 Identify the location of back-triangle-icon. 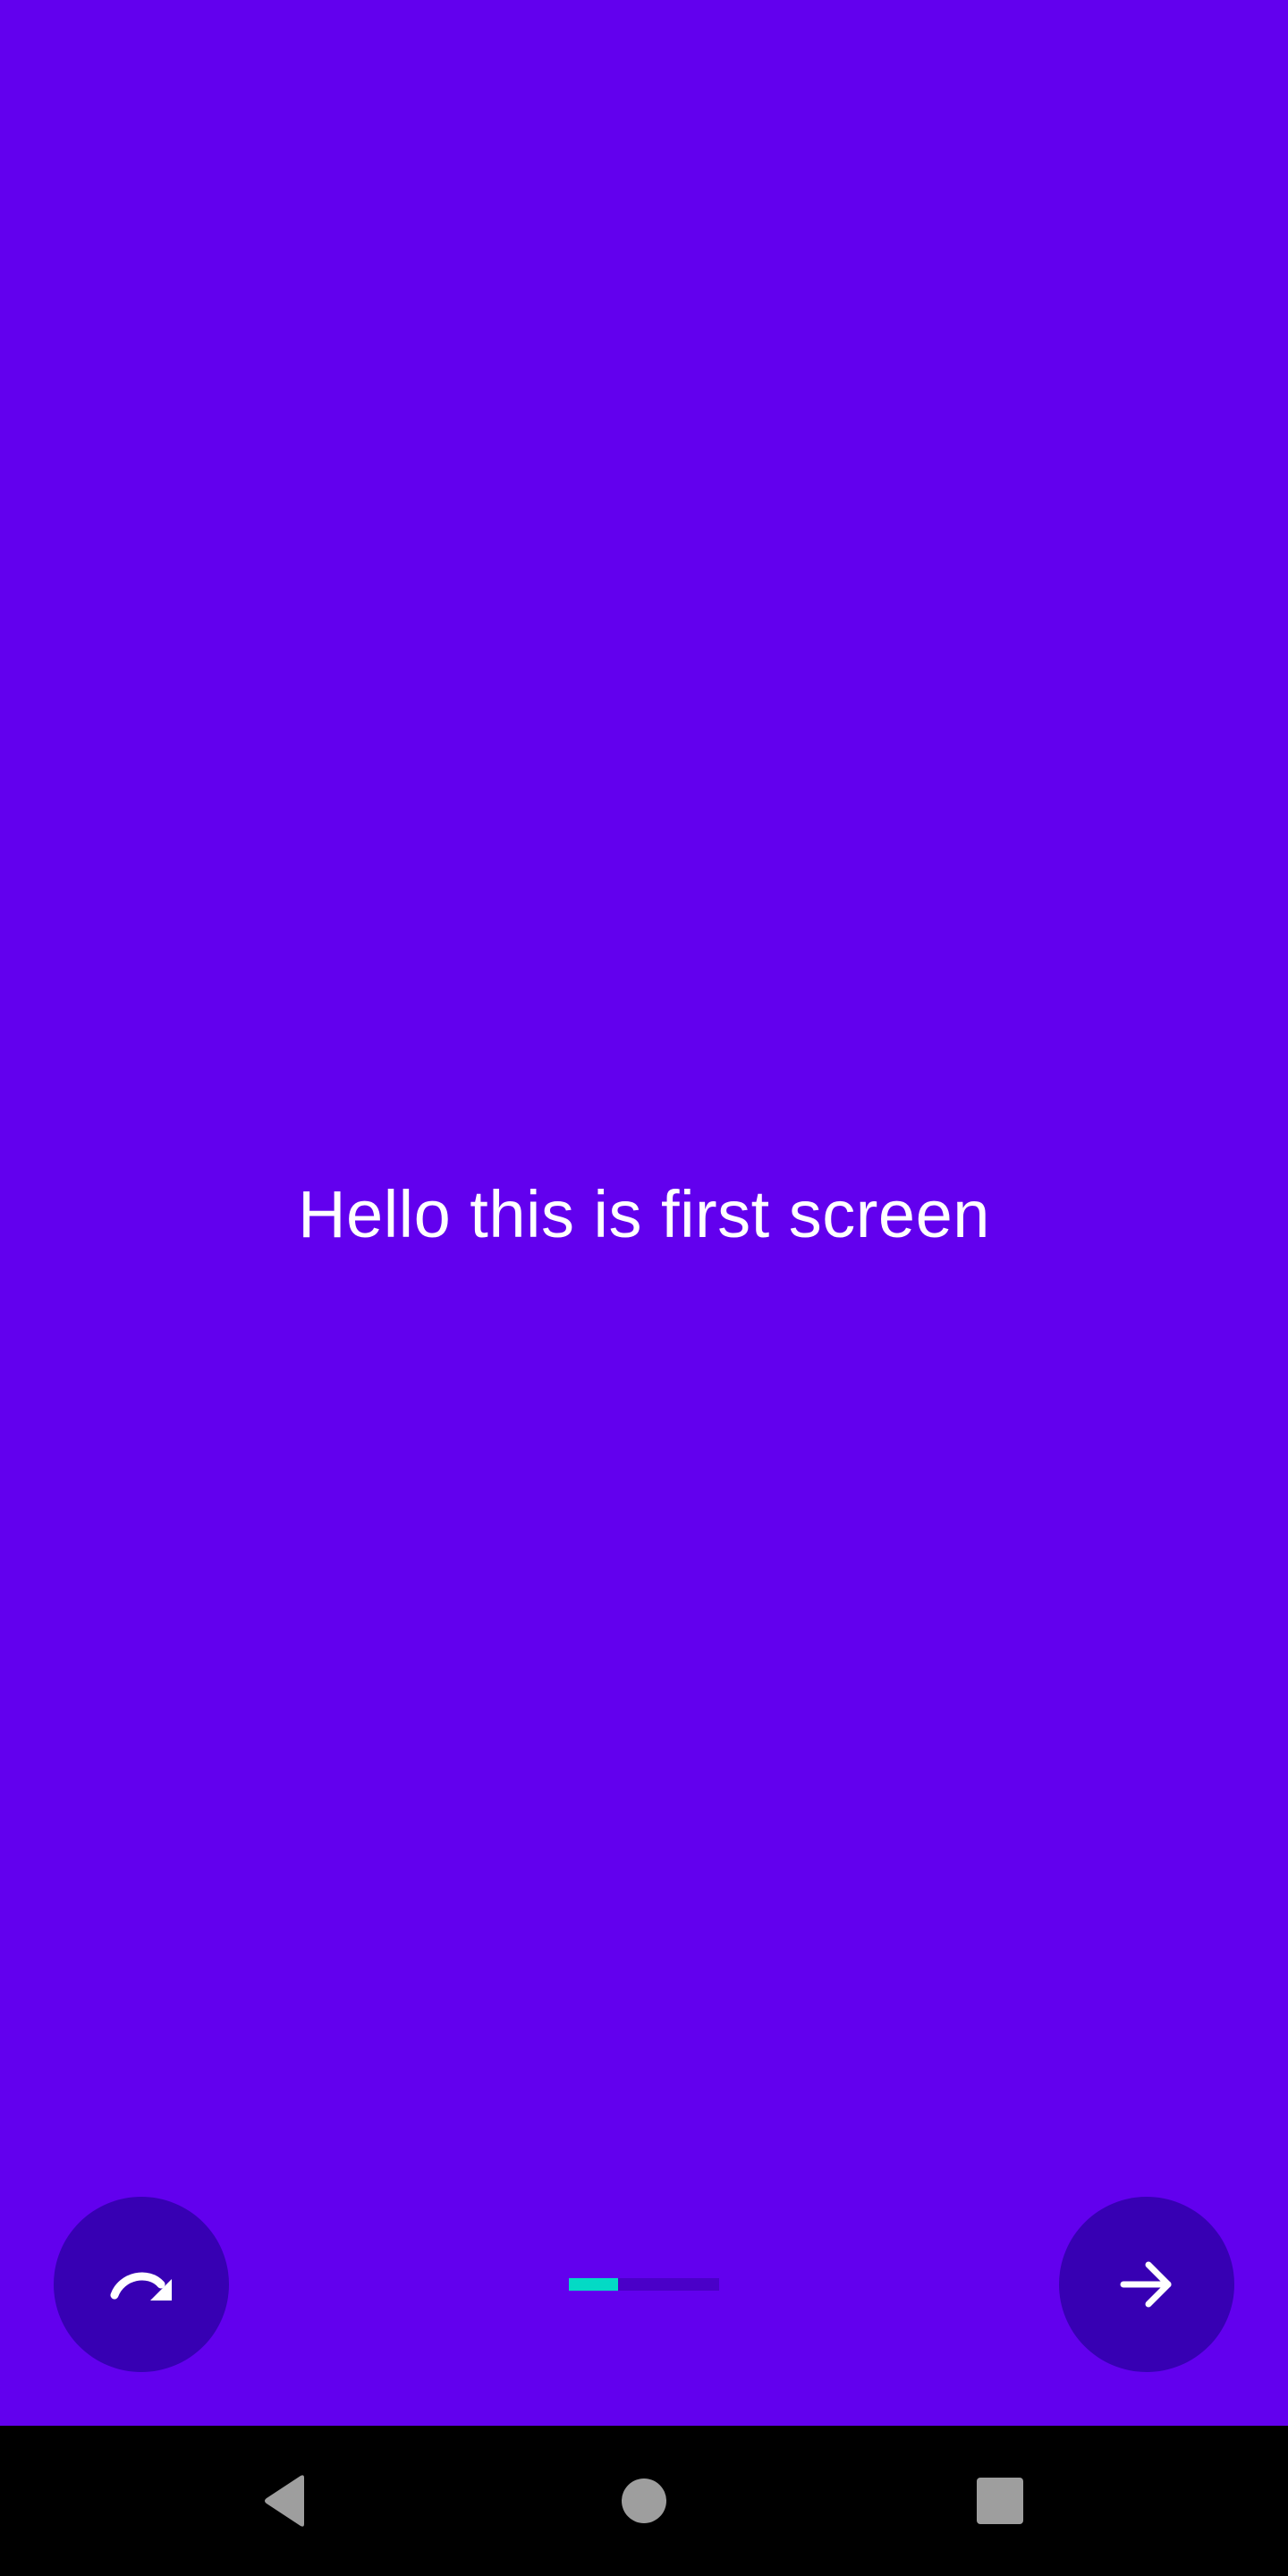
(284, 2501).